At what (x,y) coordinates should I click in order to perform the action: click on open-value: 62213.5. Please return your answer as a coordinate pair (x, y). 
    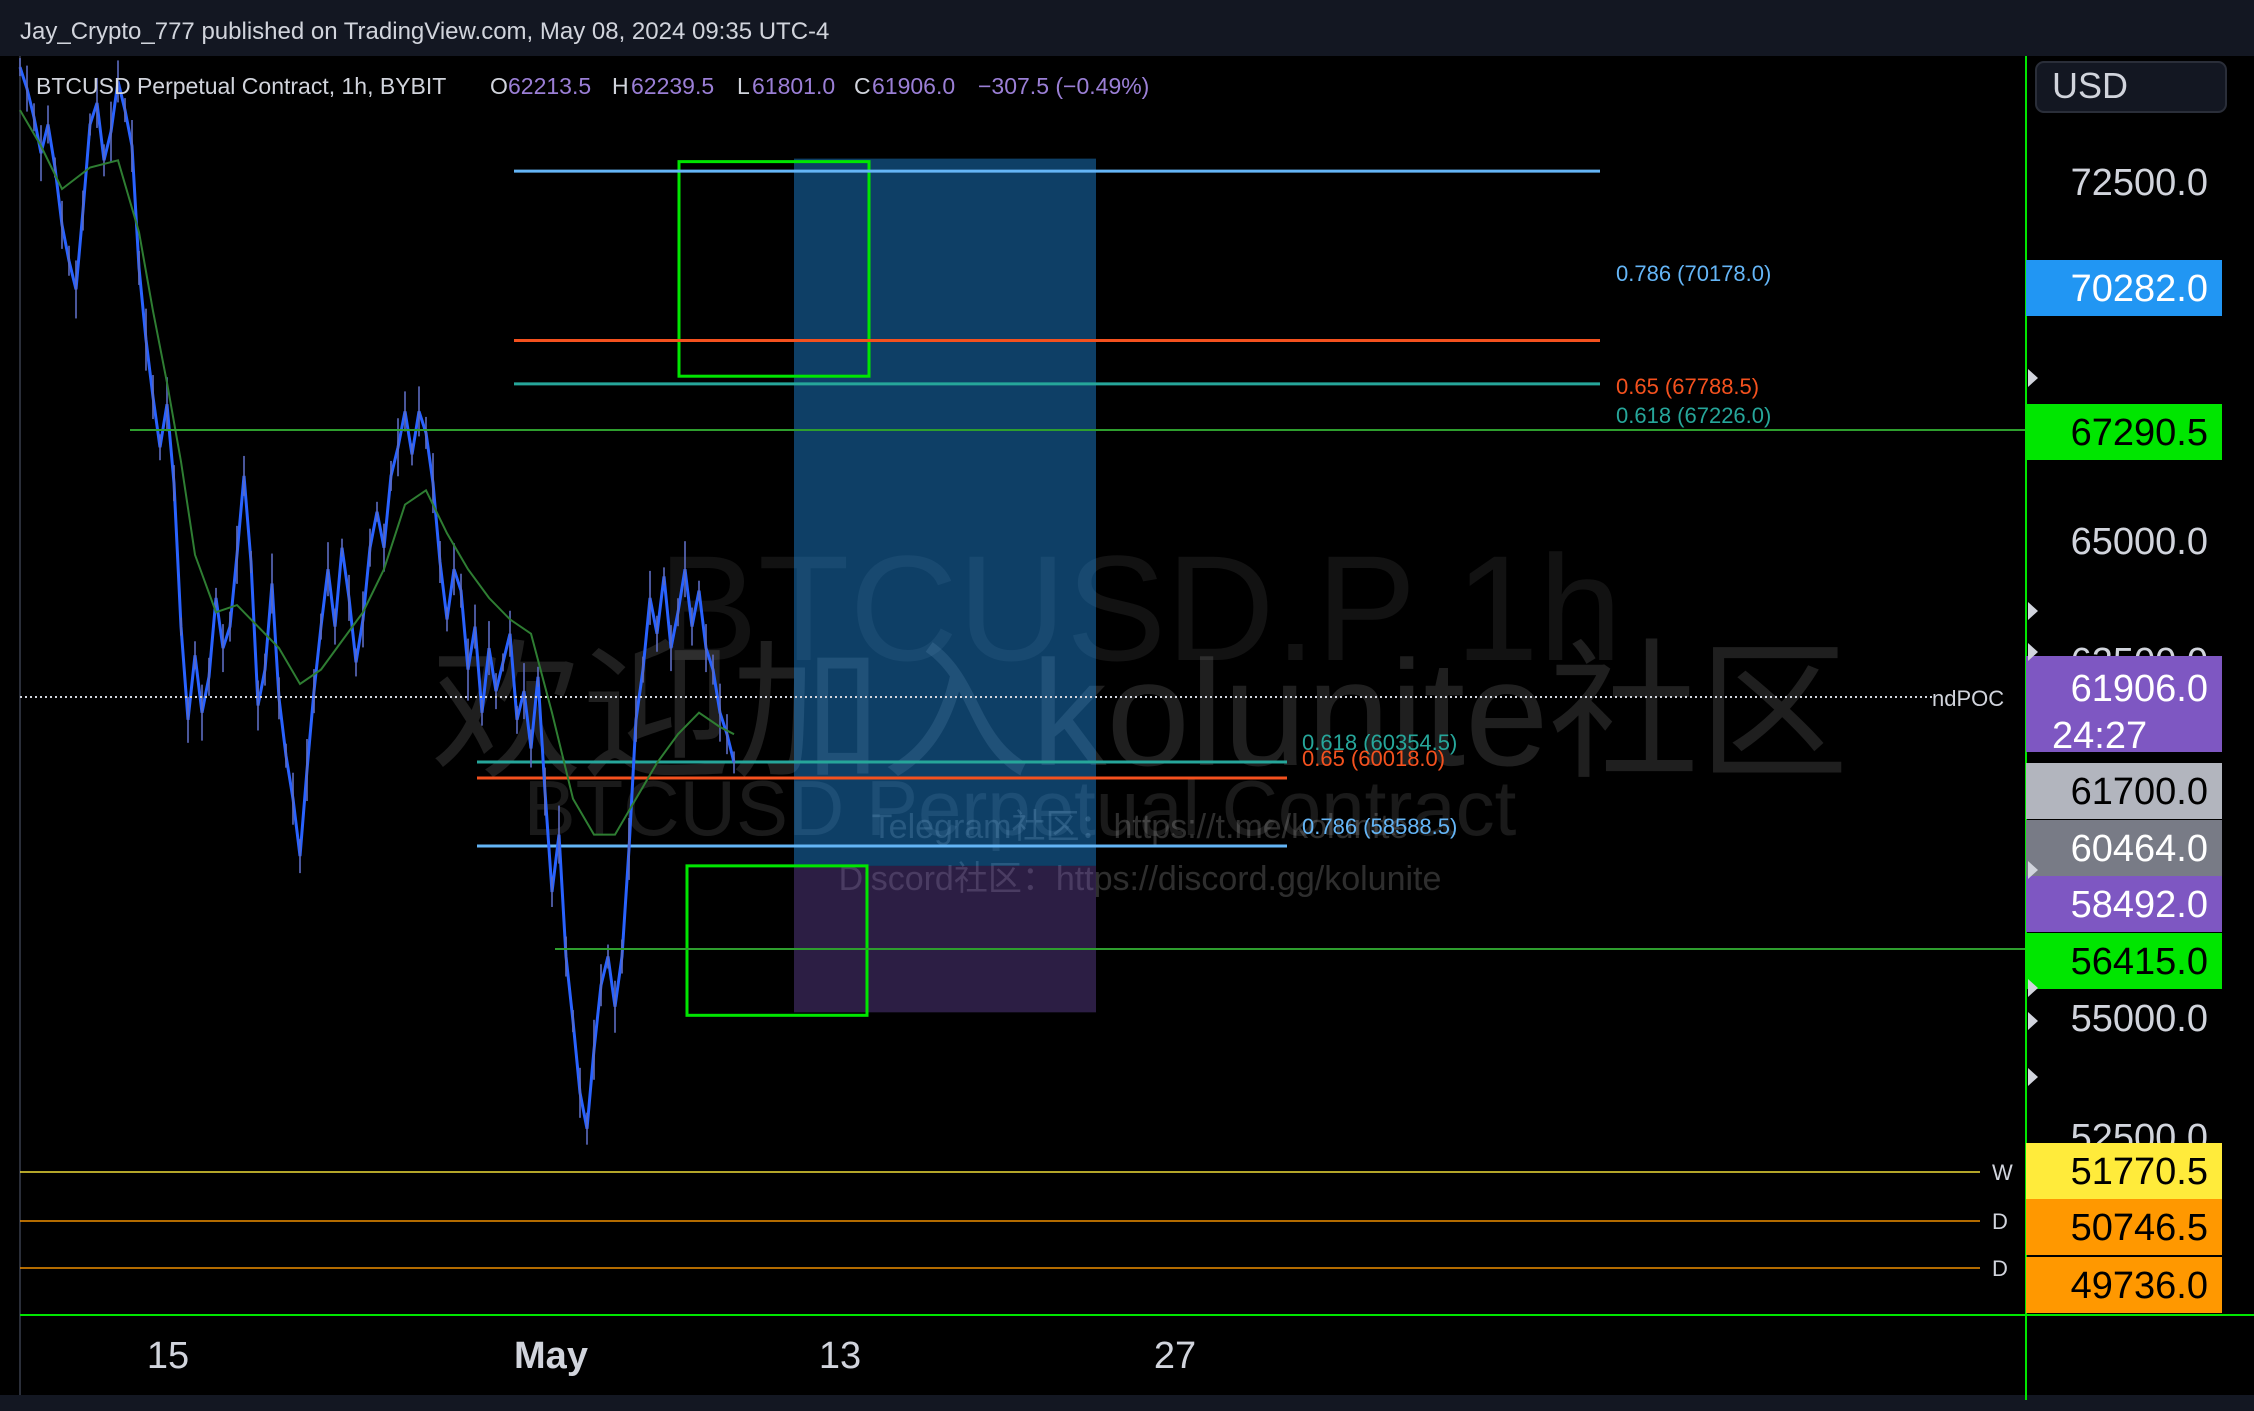
    Looking at the image, I should click on (549, 86).